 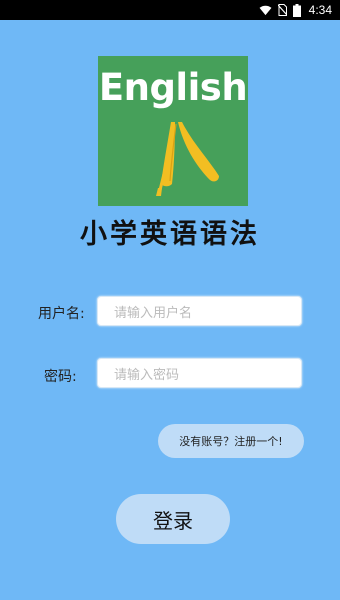 What do you see at coordinates (170, 10) in the screenshot?
I see `status-bar: 4:34` at bounding box center [170, 10].